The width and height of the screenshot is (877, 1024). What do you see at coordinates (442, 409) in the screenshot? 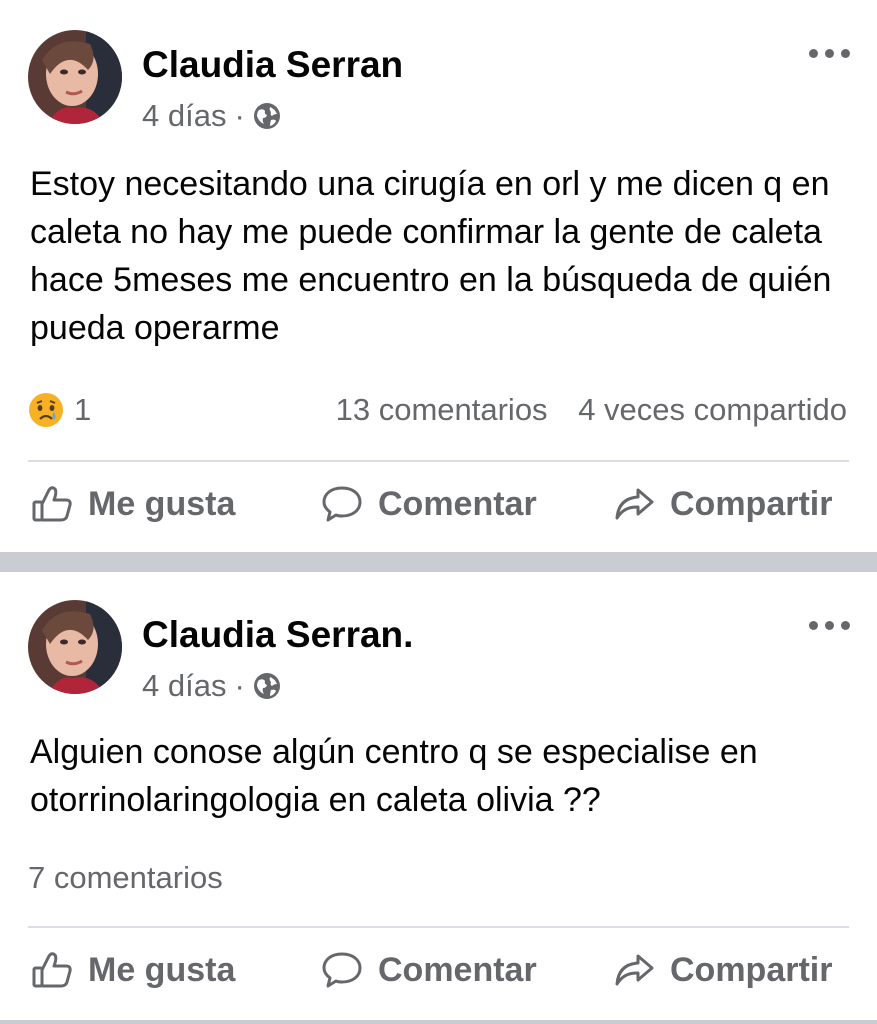
I see `comments-count: 13 comentarios` at bounding box center [442, 409].